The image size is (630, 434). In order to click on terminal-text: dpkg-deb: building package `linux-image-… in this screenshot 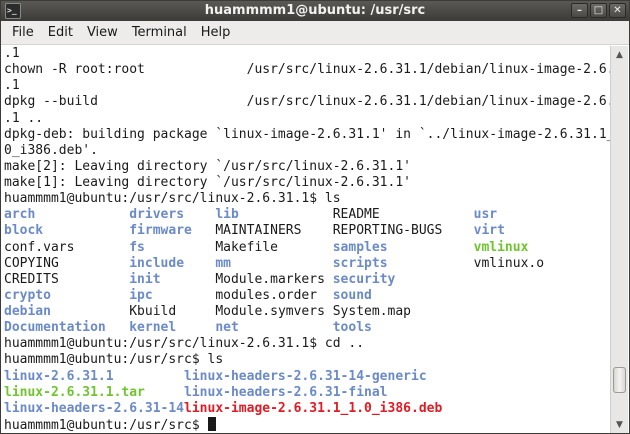, I will do `click(307, 134)`.